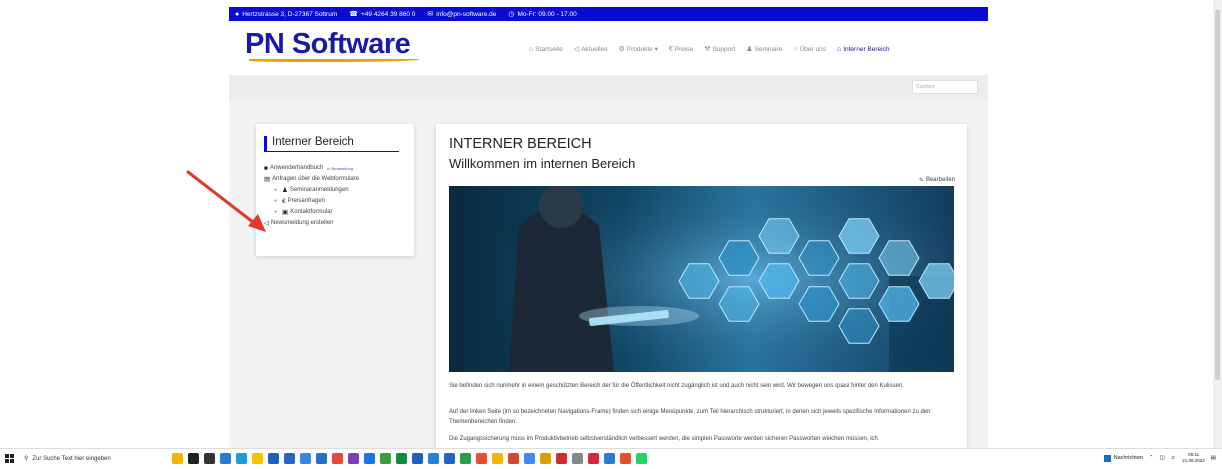 This screenshot has height=469, width=1222. Describe the element at coordinates (267, 179) in the screenshot. I see `form-icon: ▤` at that location.